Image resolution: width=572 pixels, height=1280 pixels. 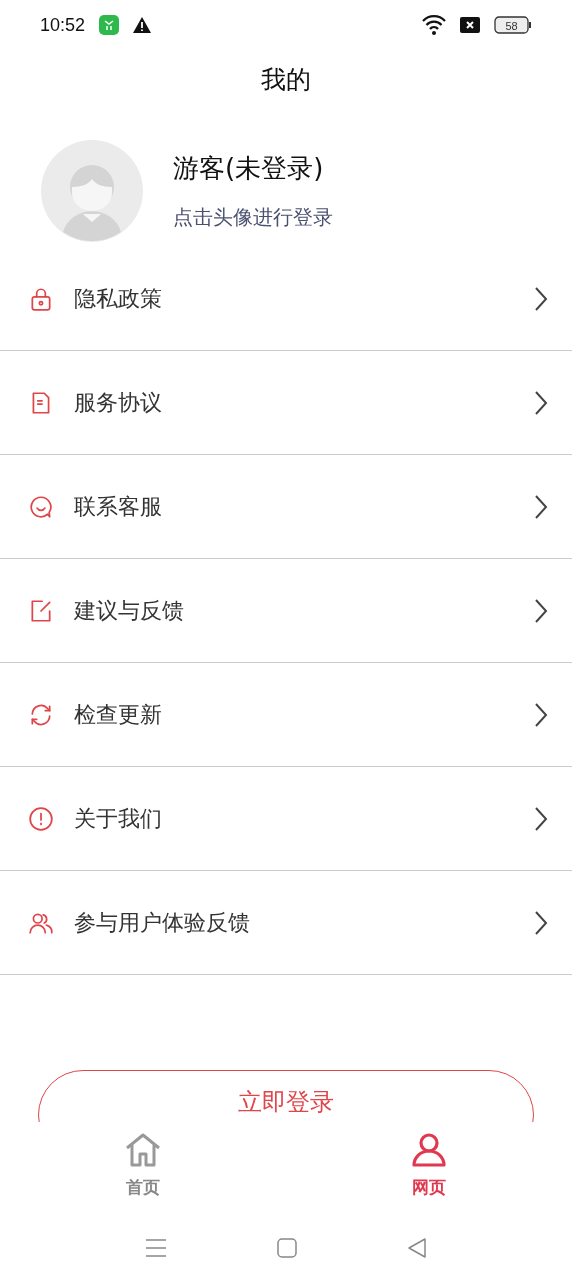 What do you see at coordinates (63, 25) in the screenshot?
I see `clock: 10:52` at bounding box center [63, 25].